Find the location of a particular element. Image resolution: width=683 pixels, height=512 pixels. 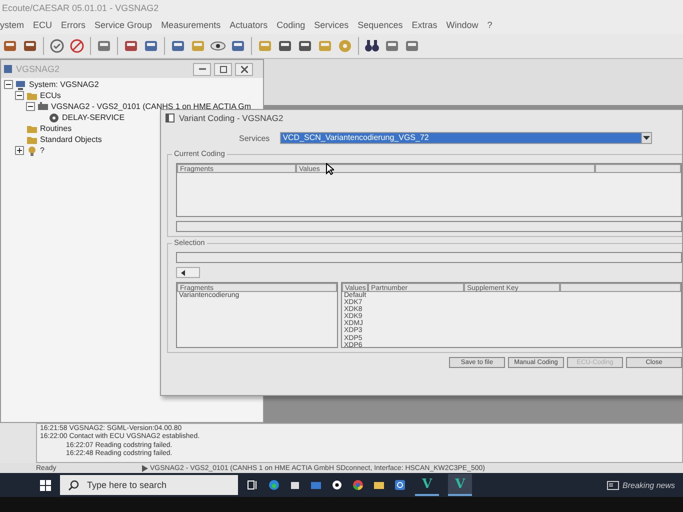

menu-item: ystem is located at coordinates (12, 25).